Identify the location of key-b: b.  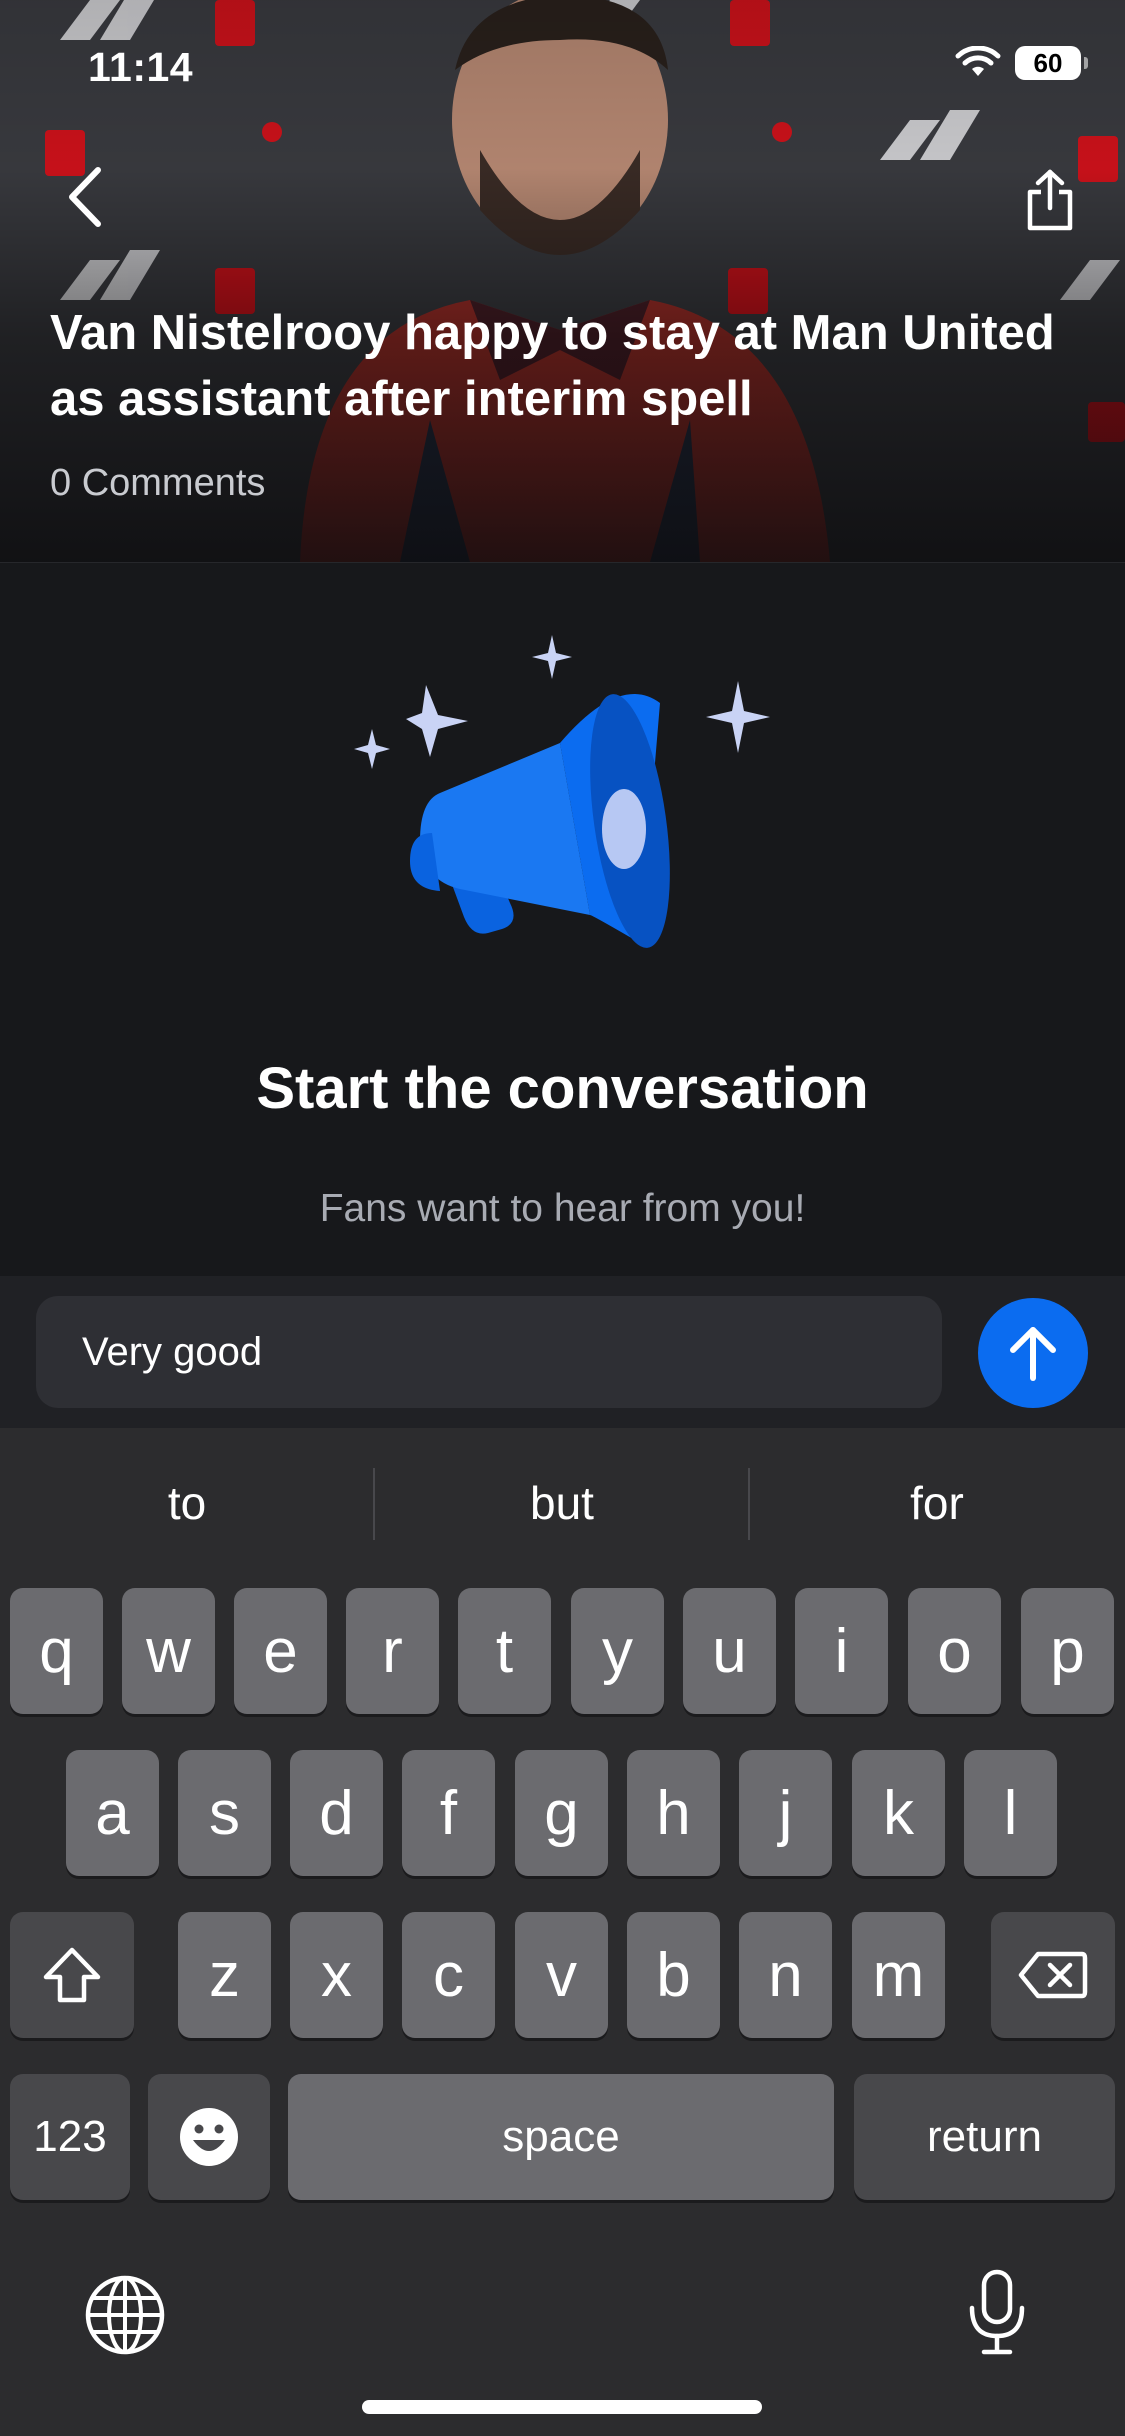
(673, 1975).